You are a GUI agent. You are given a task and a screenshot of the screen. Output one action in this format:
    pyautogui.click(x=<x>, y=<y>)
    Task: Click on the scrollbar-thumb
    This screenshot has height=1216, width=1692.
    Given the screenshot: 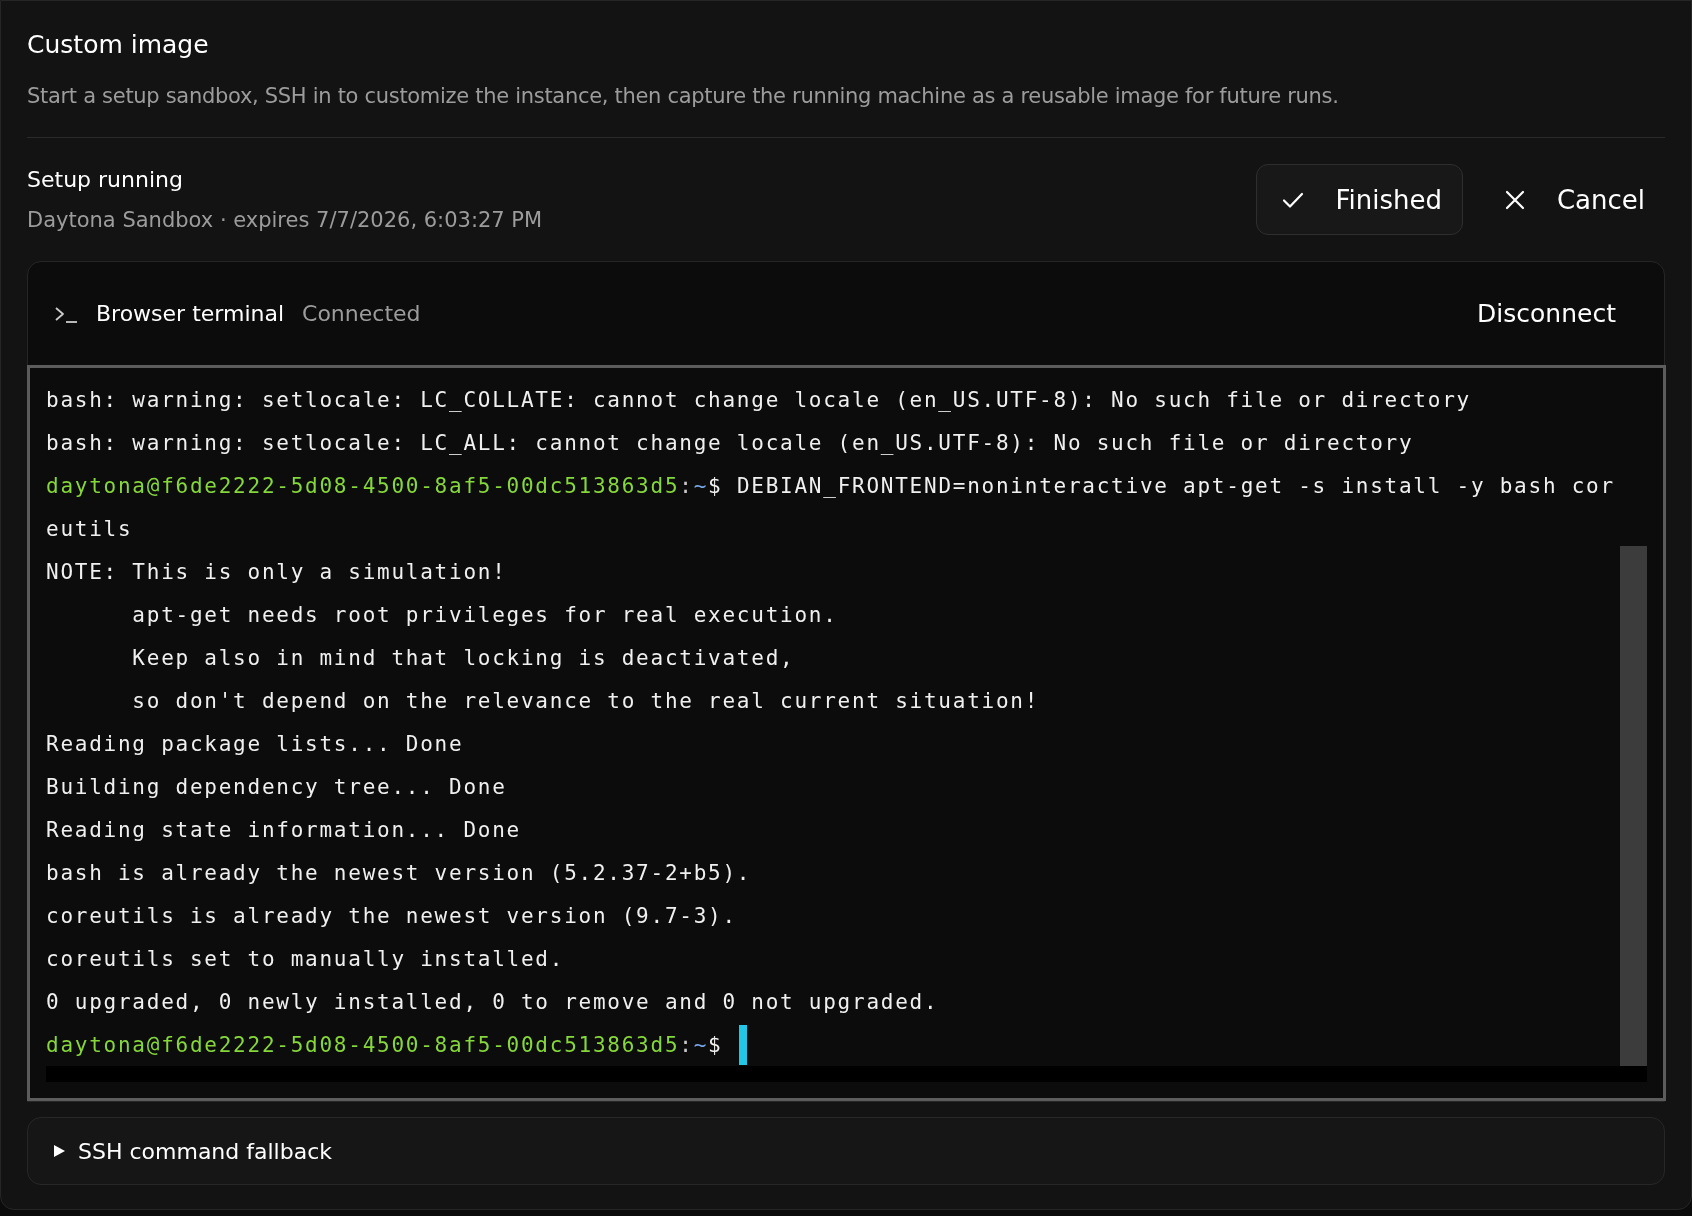 What is the action you would take?
    pyautogui.click(x=1633, y=806)
    